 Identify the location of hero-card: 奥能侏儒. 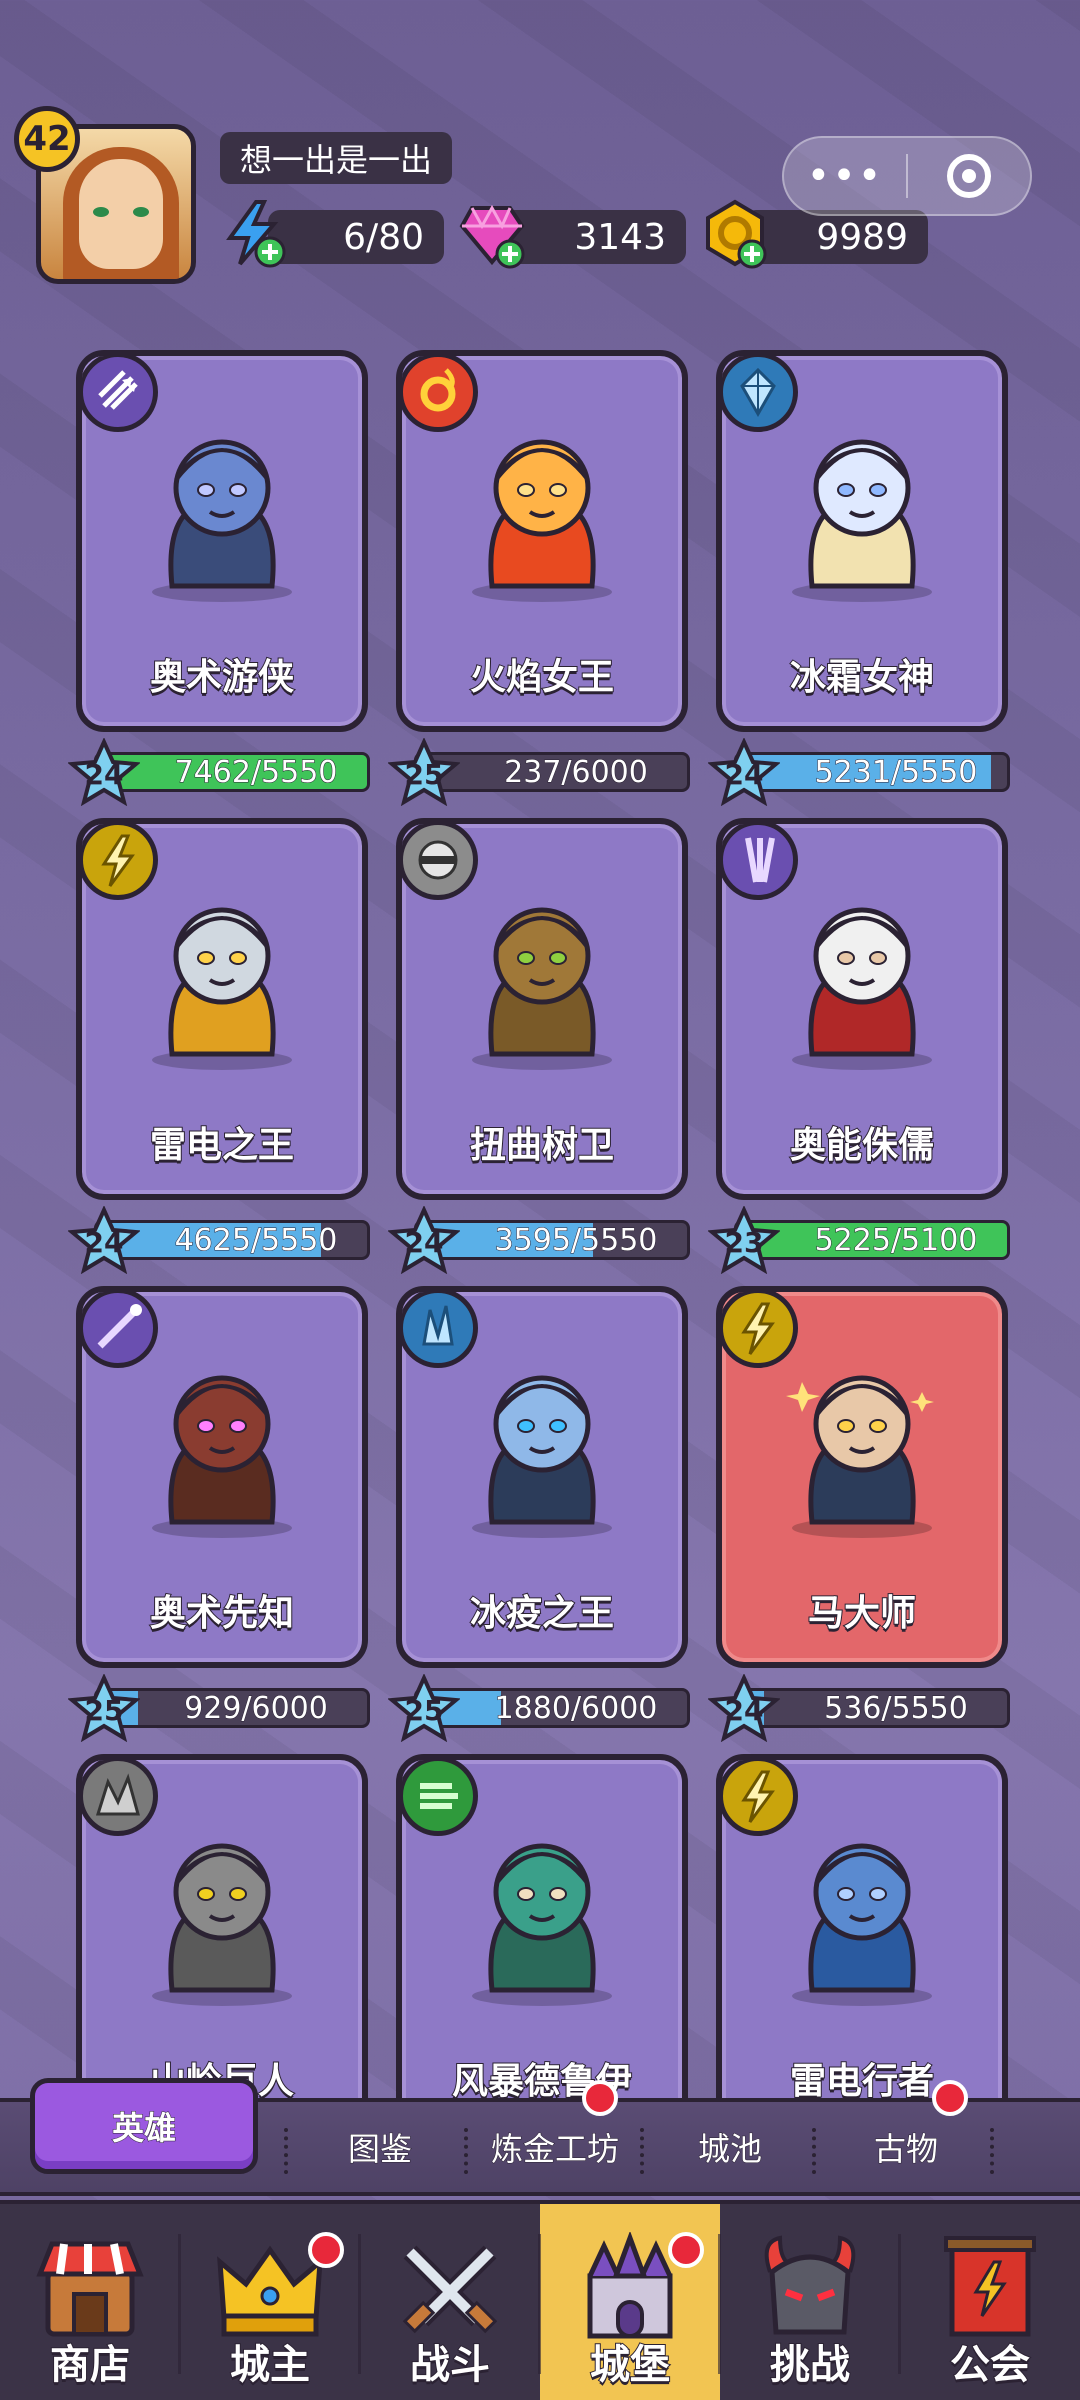
(862, 1009).